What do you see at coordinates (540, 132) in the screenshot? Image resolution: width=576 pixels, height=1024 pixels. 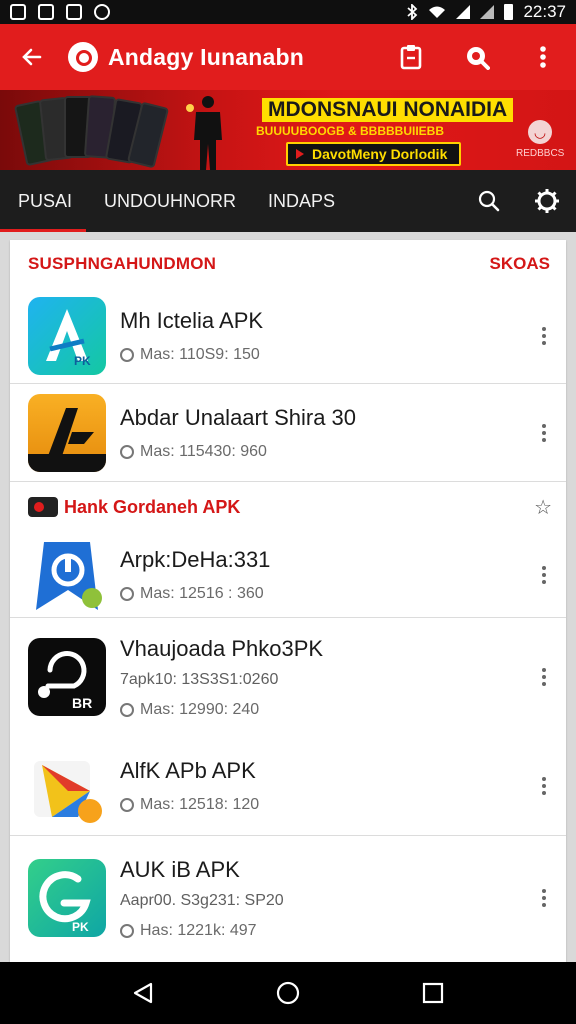 I see `banner-badge-icon: ◡` at bounding box center [540, 132].